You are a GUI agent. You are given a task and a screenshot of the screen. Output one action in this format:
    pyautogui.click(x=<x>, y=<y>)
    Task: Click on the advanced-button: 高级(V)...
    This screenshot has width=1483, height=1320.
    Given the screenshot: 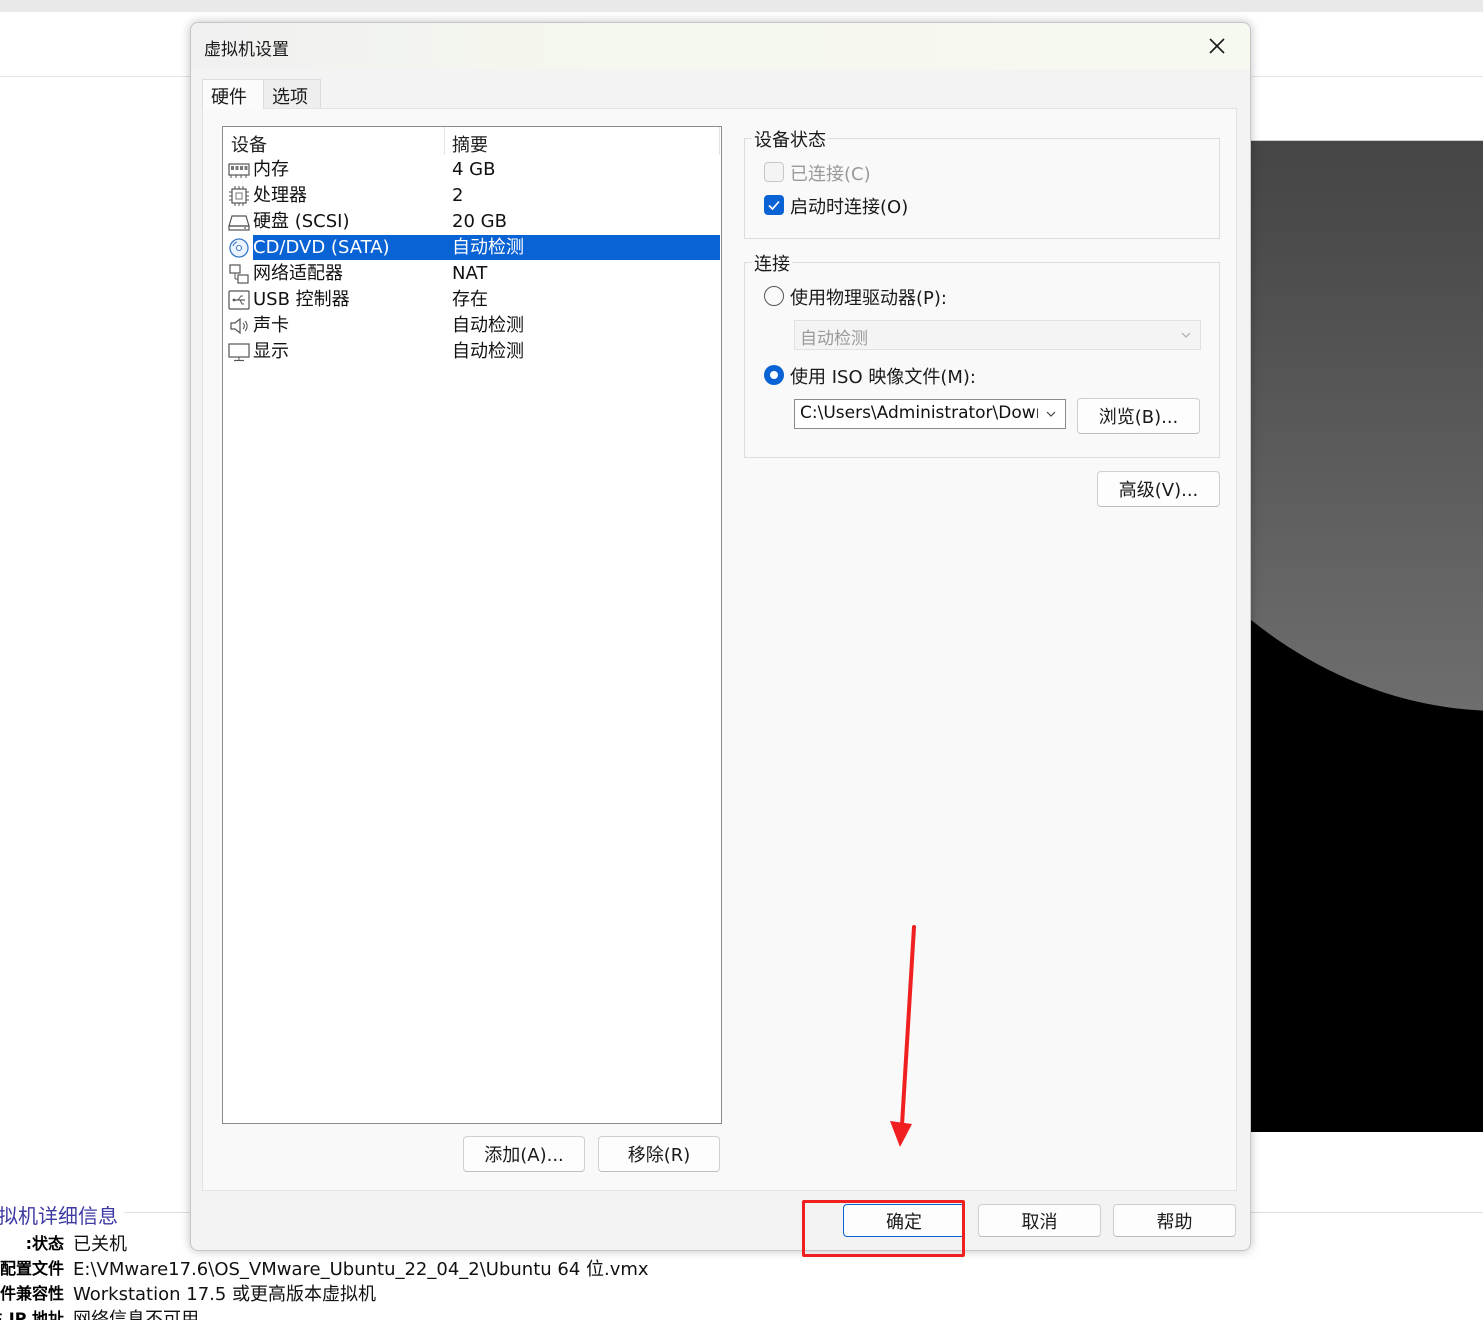 What is the action you would take?
    pyautogui.click(x=1158, y=489)
    